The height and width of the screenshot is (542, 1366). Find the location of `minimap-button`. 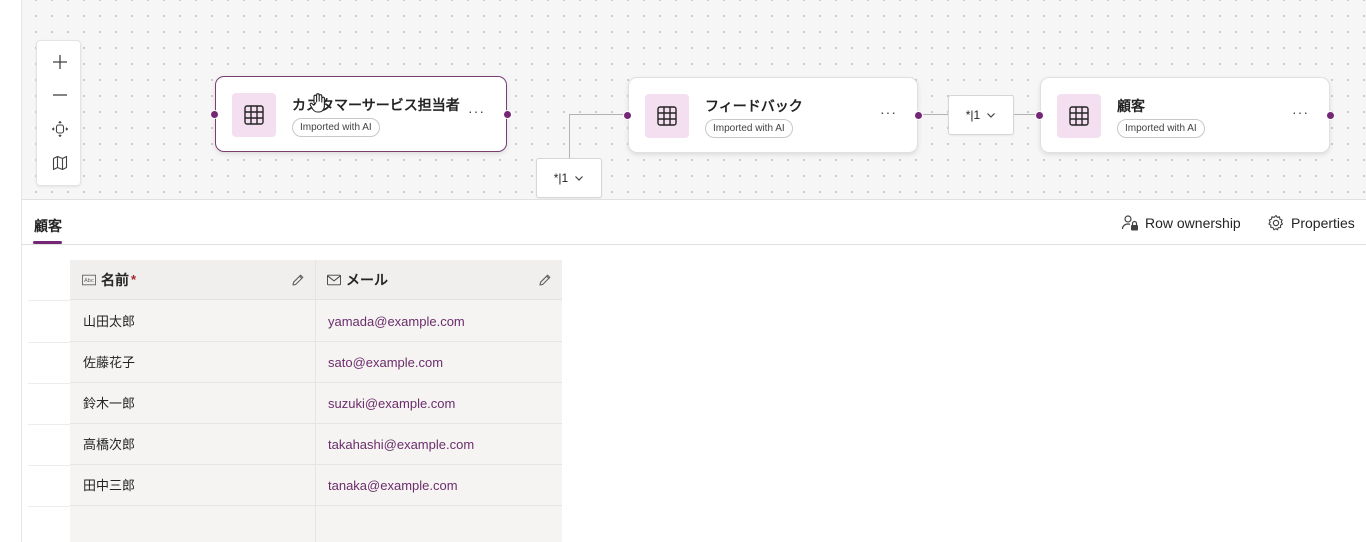

minimap-button is located at coordinates (59, 163).